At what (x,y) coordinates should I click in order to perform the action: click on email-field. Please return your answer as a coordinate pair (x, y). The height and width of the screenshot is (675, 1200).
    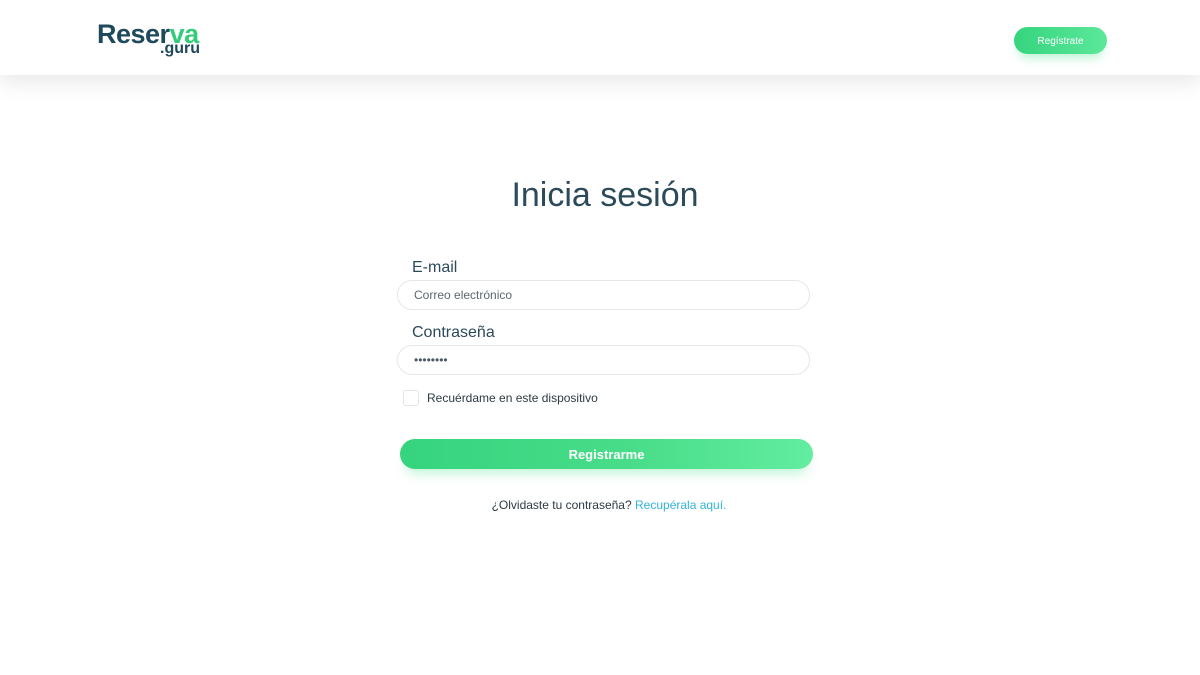
    Looking at the image, I should click on (603, 295).